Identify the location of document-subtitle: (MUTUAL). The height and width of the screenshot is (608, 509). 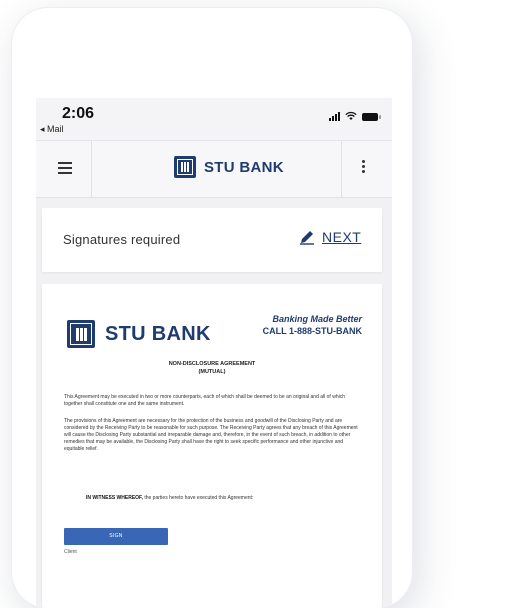
(212, 372).